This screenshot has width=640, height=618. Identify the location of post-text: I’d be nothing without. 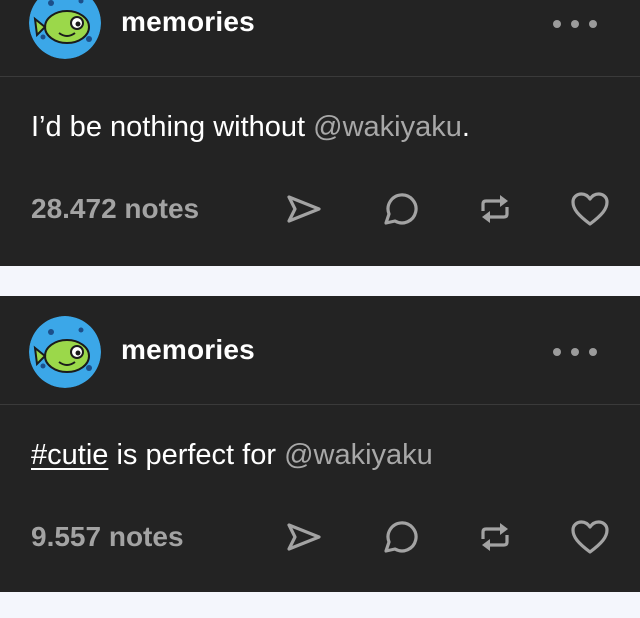
(172, 127).